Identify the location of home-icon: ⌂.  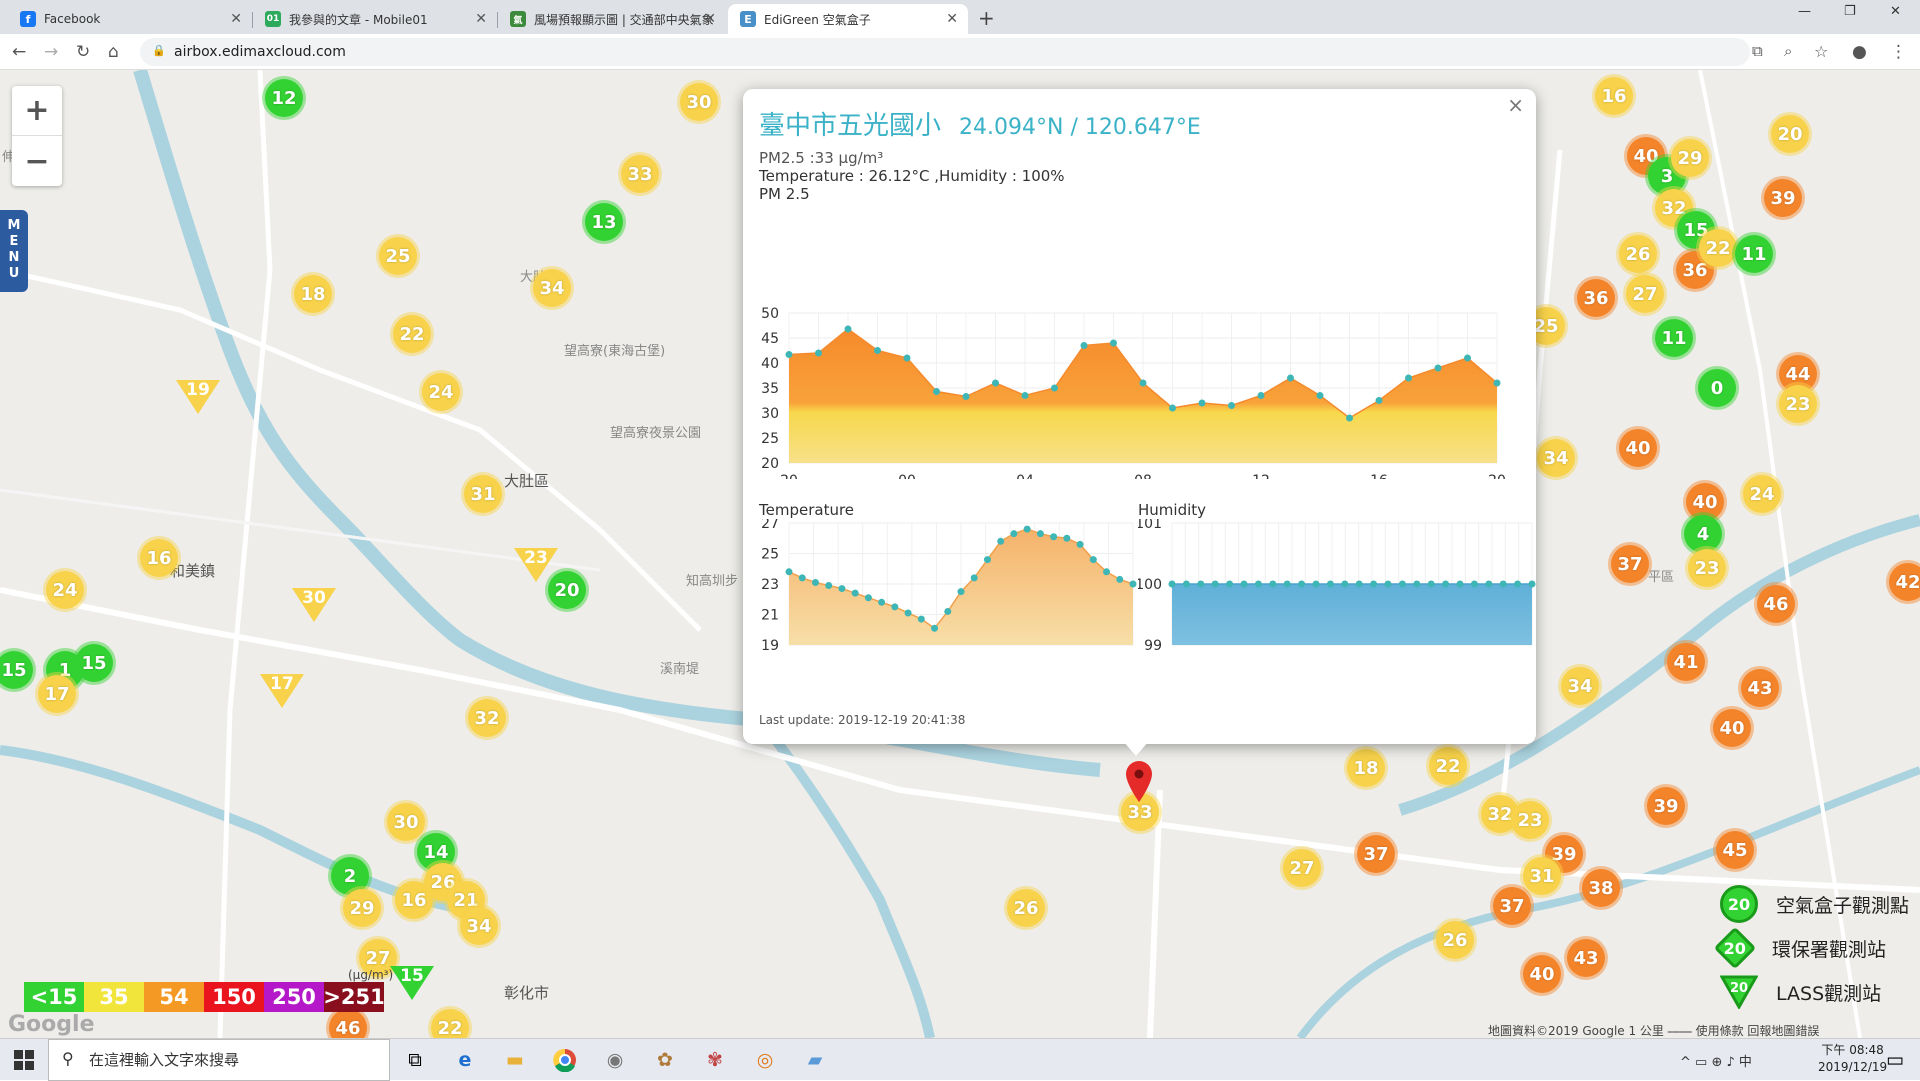
(113, 52).